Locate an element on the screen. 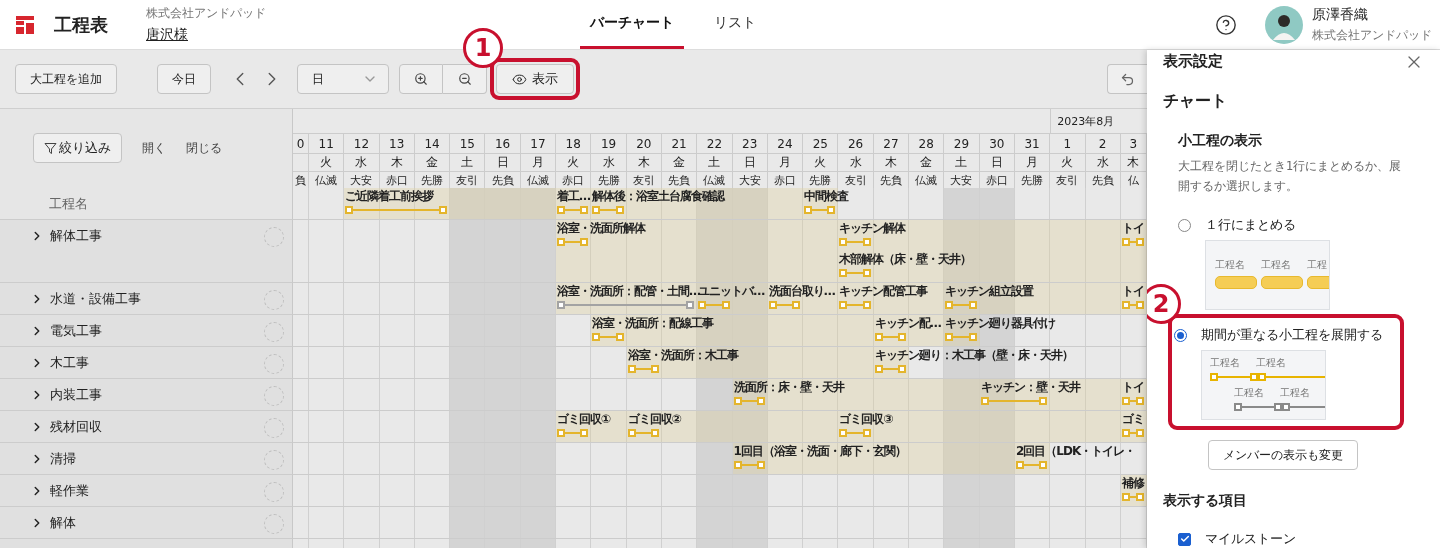 The image size is (1440, 548). task-label: ゴミ is located at coordinates (1132, 419).